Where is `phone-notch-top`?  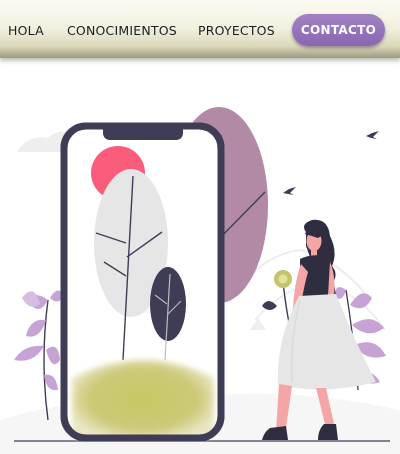 phone-notch-top is located at coordinates (143, 131).